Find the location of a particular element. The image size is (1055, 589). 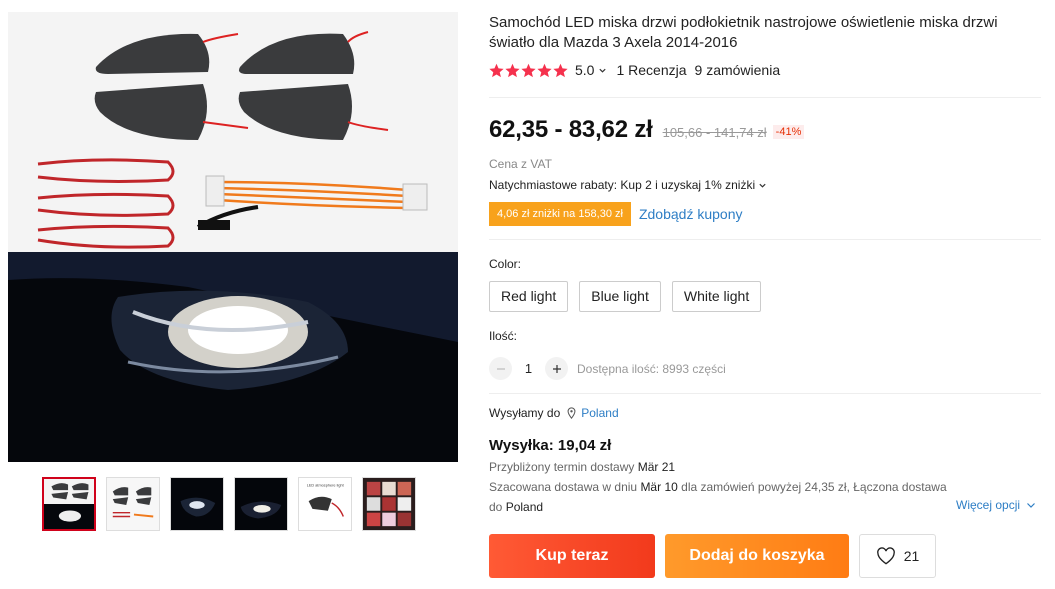

minus-icon is located at coordinates (500, 368).